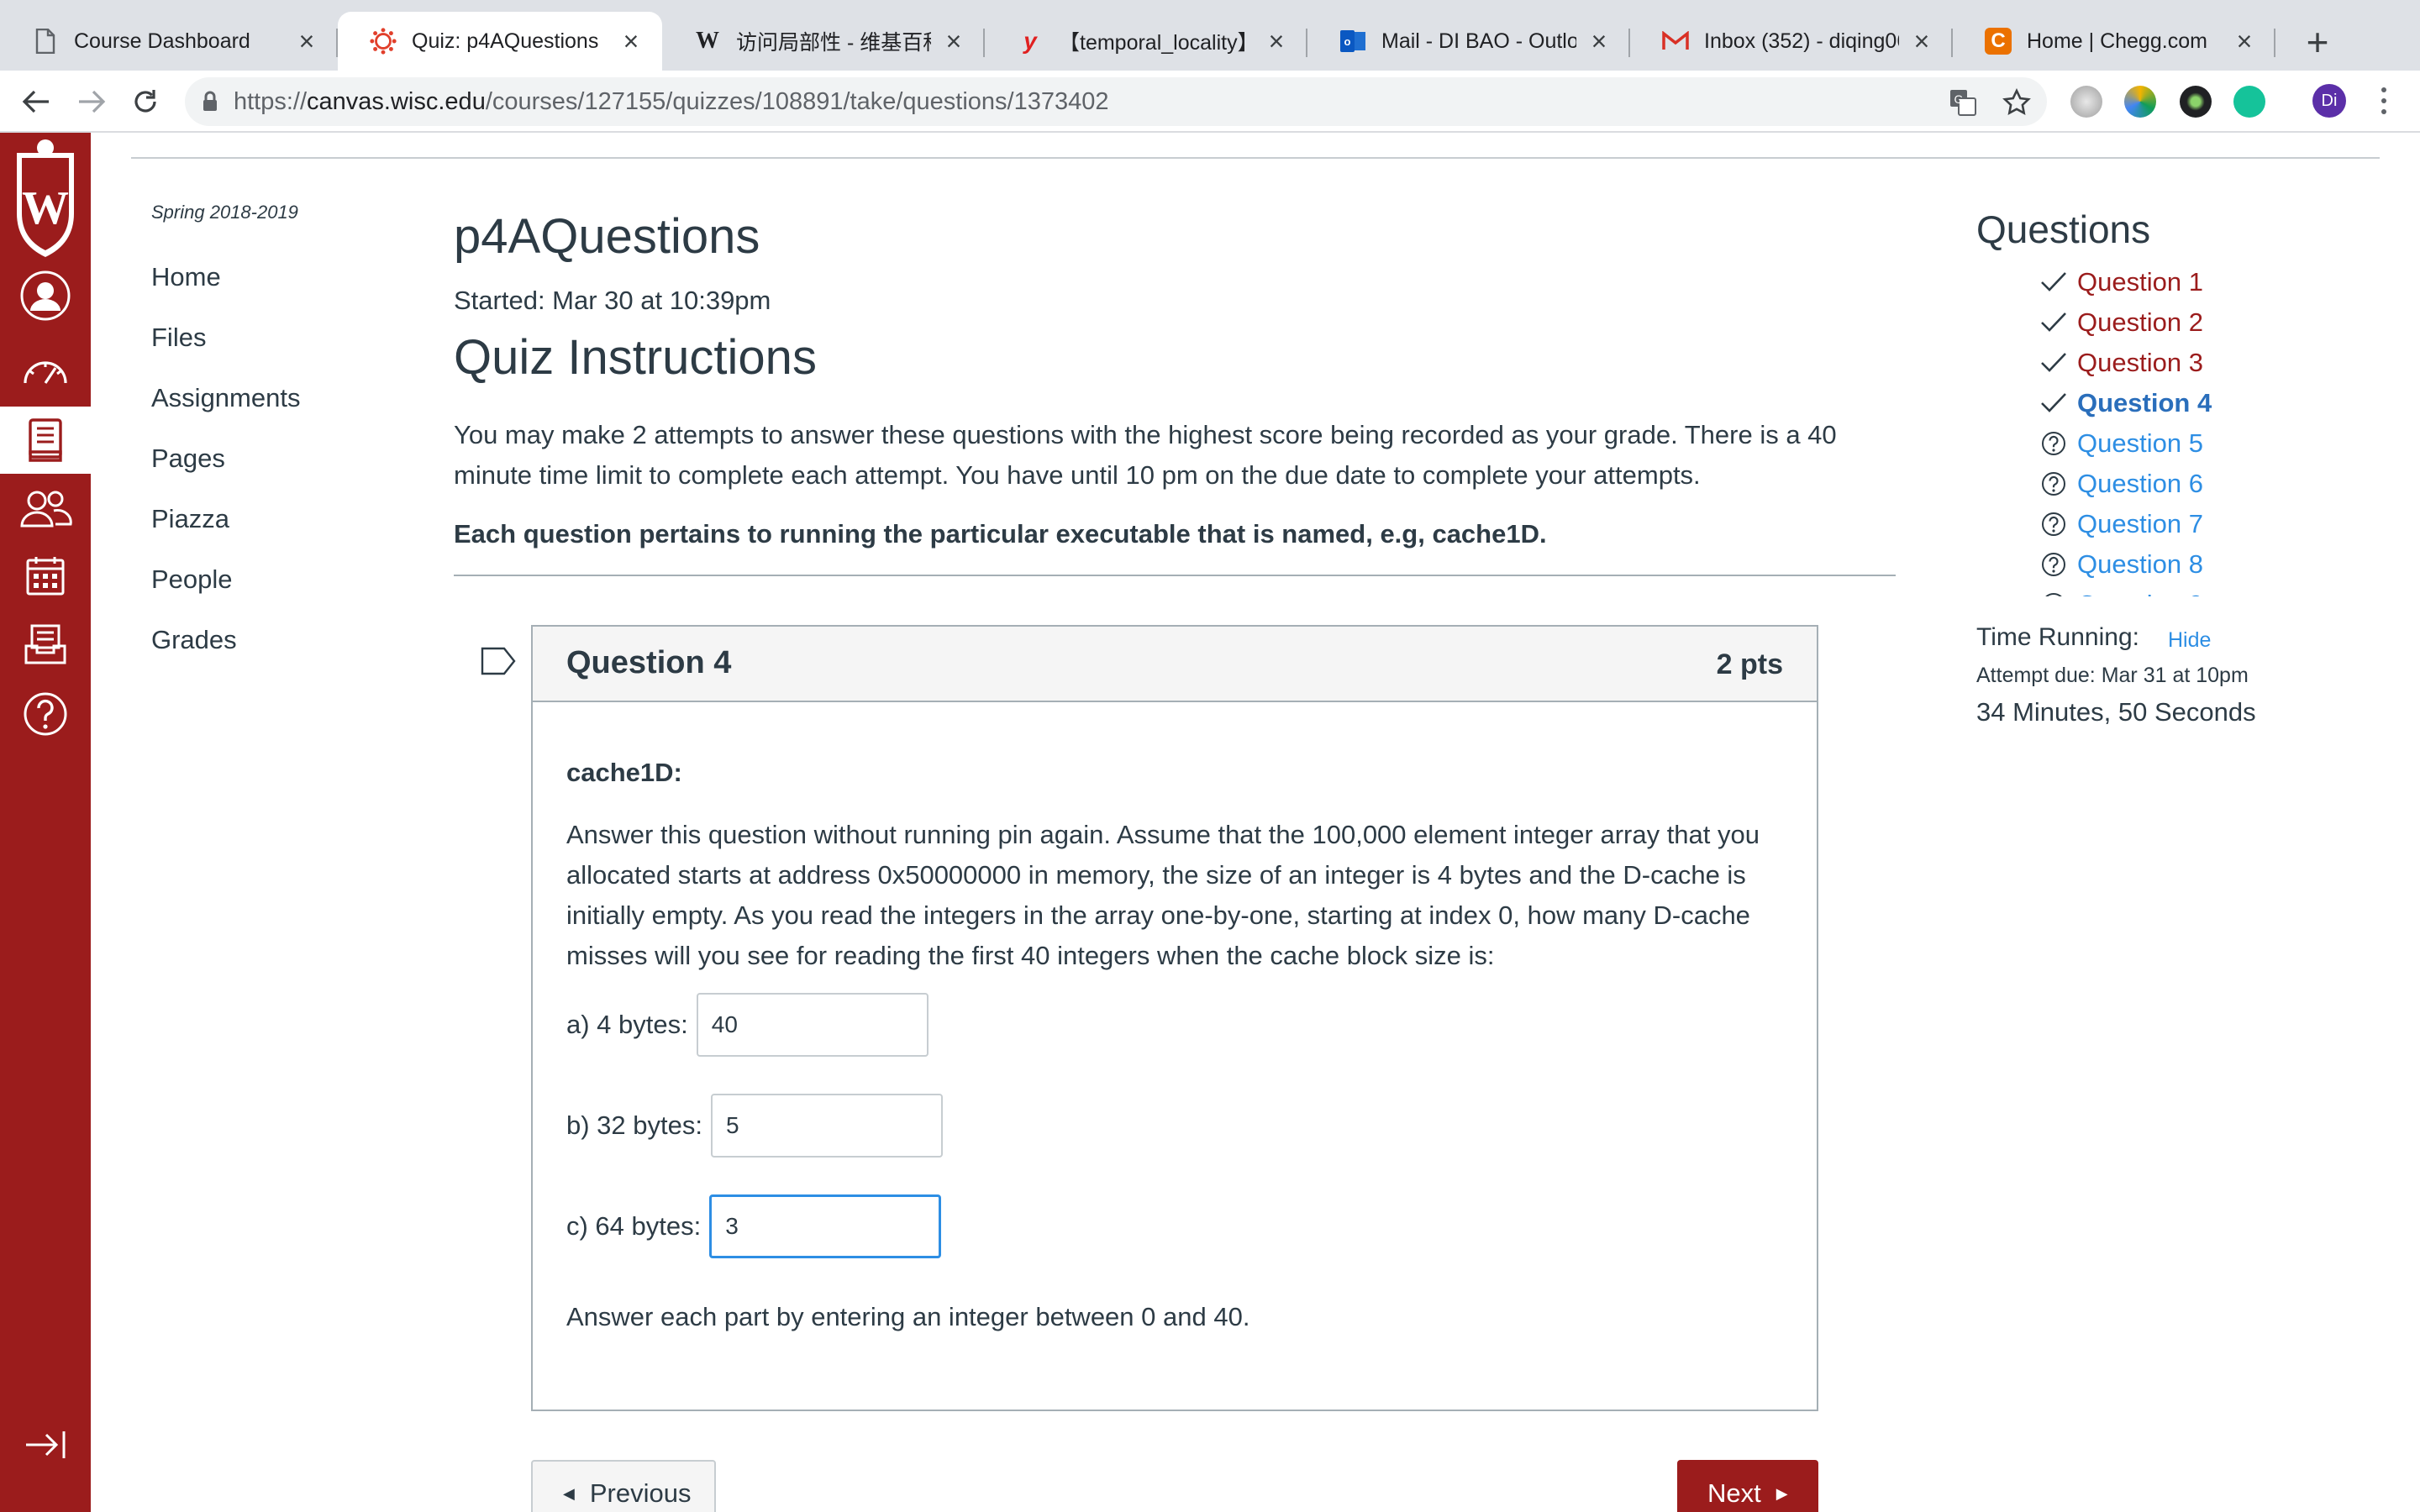 The height and width of the screenshot is (1512, 2420). I want to click on lock-icon, so click(210, 101).